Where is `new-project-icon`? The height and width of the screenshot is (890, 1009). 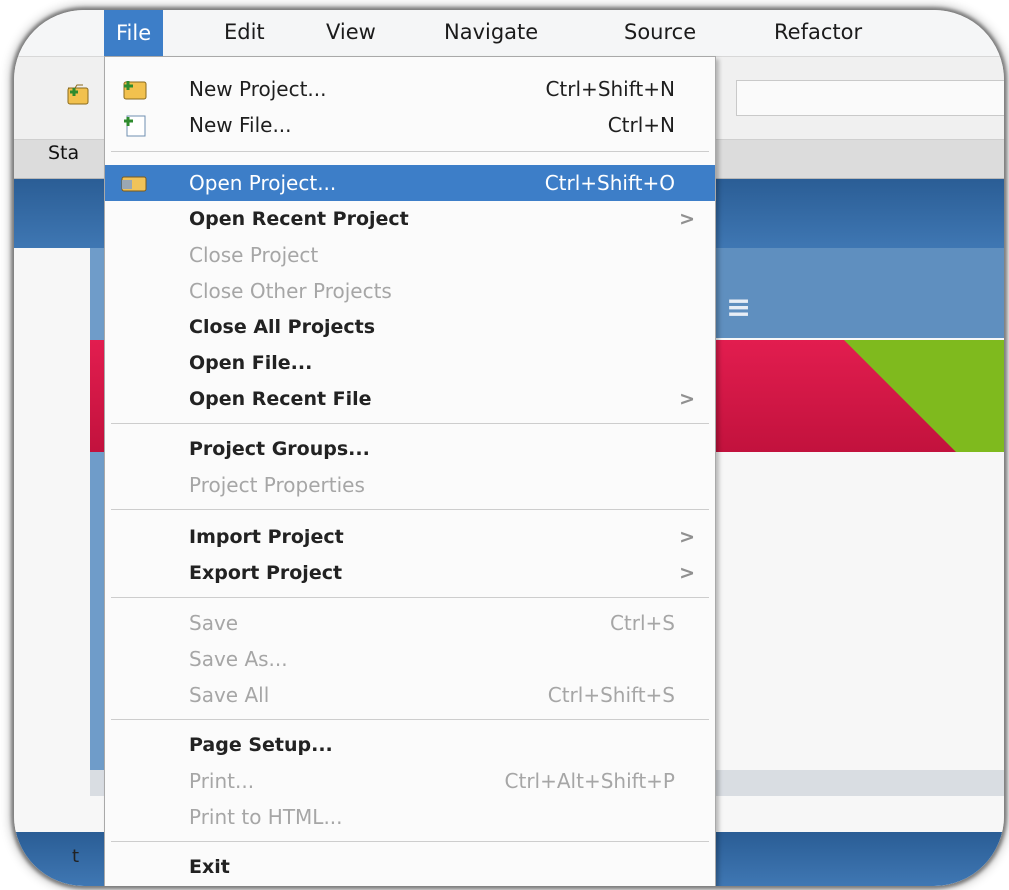
new-project-icon is located at coordinates (135, 90).